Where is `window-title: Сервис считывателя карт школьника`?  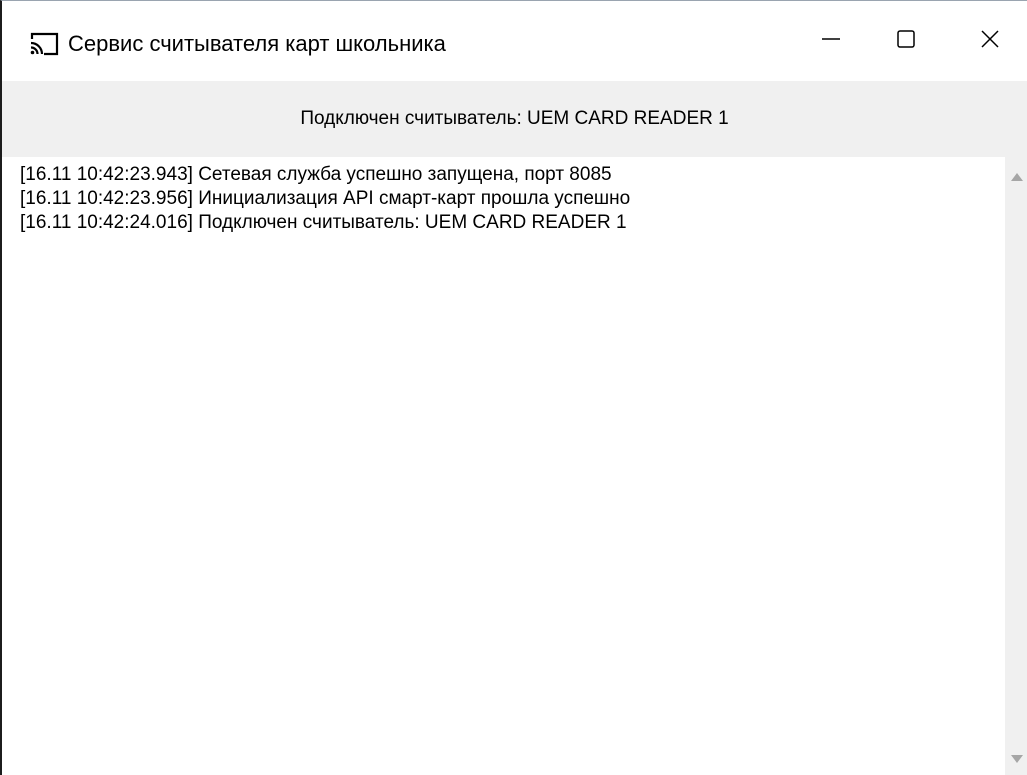 window-title: Сервис считывателя карт школьника is located at coordinates (257, 43).